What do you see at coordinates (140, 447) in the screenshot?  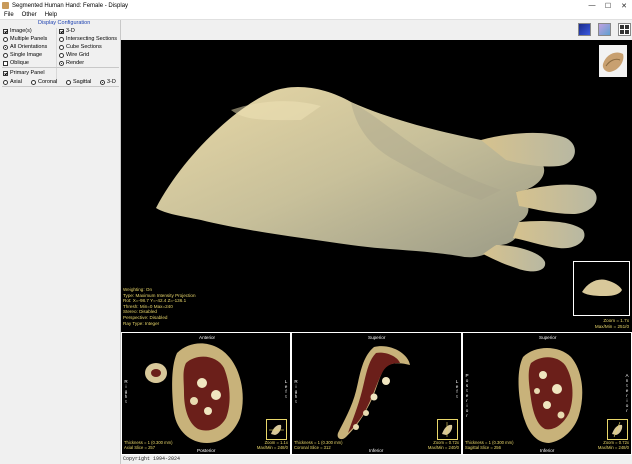 I see `axial-slice: Axial Slice = 257` at bounding box center [140, 447].